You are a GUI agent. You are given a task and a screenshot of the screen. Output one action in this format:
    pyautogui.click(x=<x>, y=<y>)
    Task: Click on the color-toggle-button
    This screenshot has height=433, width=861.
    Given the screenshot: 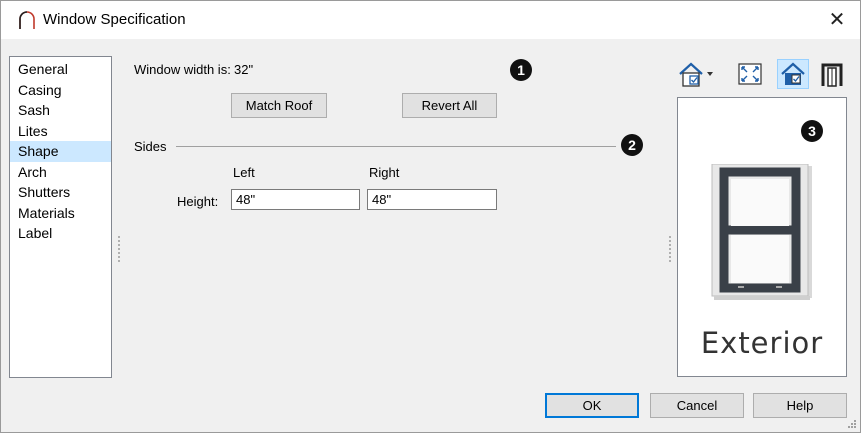 What is the action you would take?
    pyautogui.click(x=793, y=74)
    